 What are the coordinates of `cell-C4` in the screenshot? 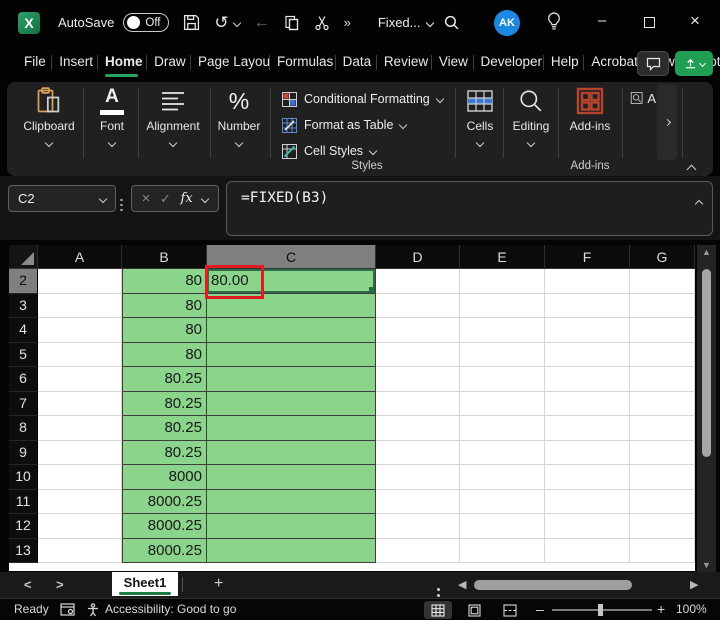 It's located at (291, 330).